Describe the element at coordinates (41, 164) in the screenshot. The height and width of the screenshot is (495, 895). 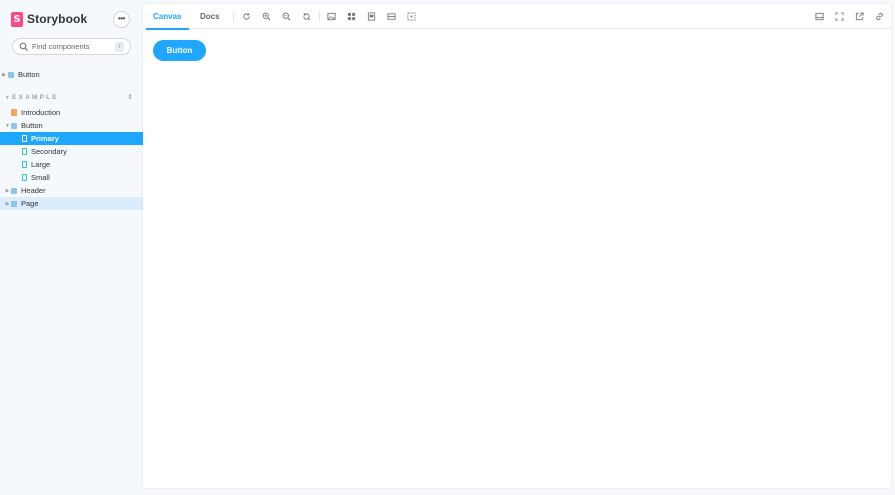
I see `sidebar-item-label: Large` at that location.